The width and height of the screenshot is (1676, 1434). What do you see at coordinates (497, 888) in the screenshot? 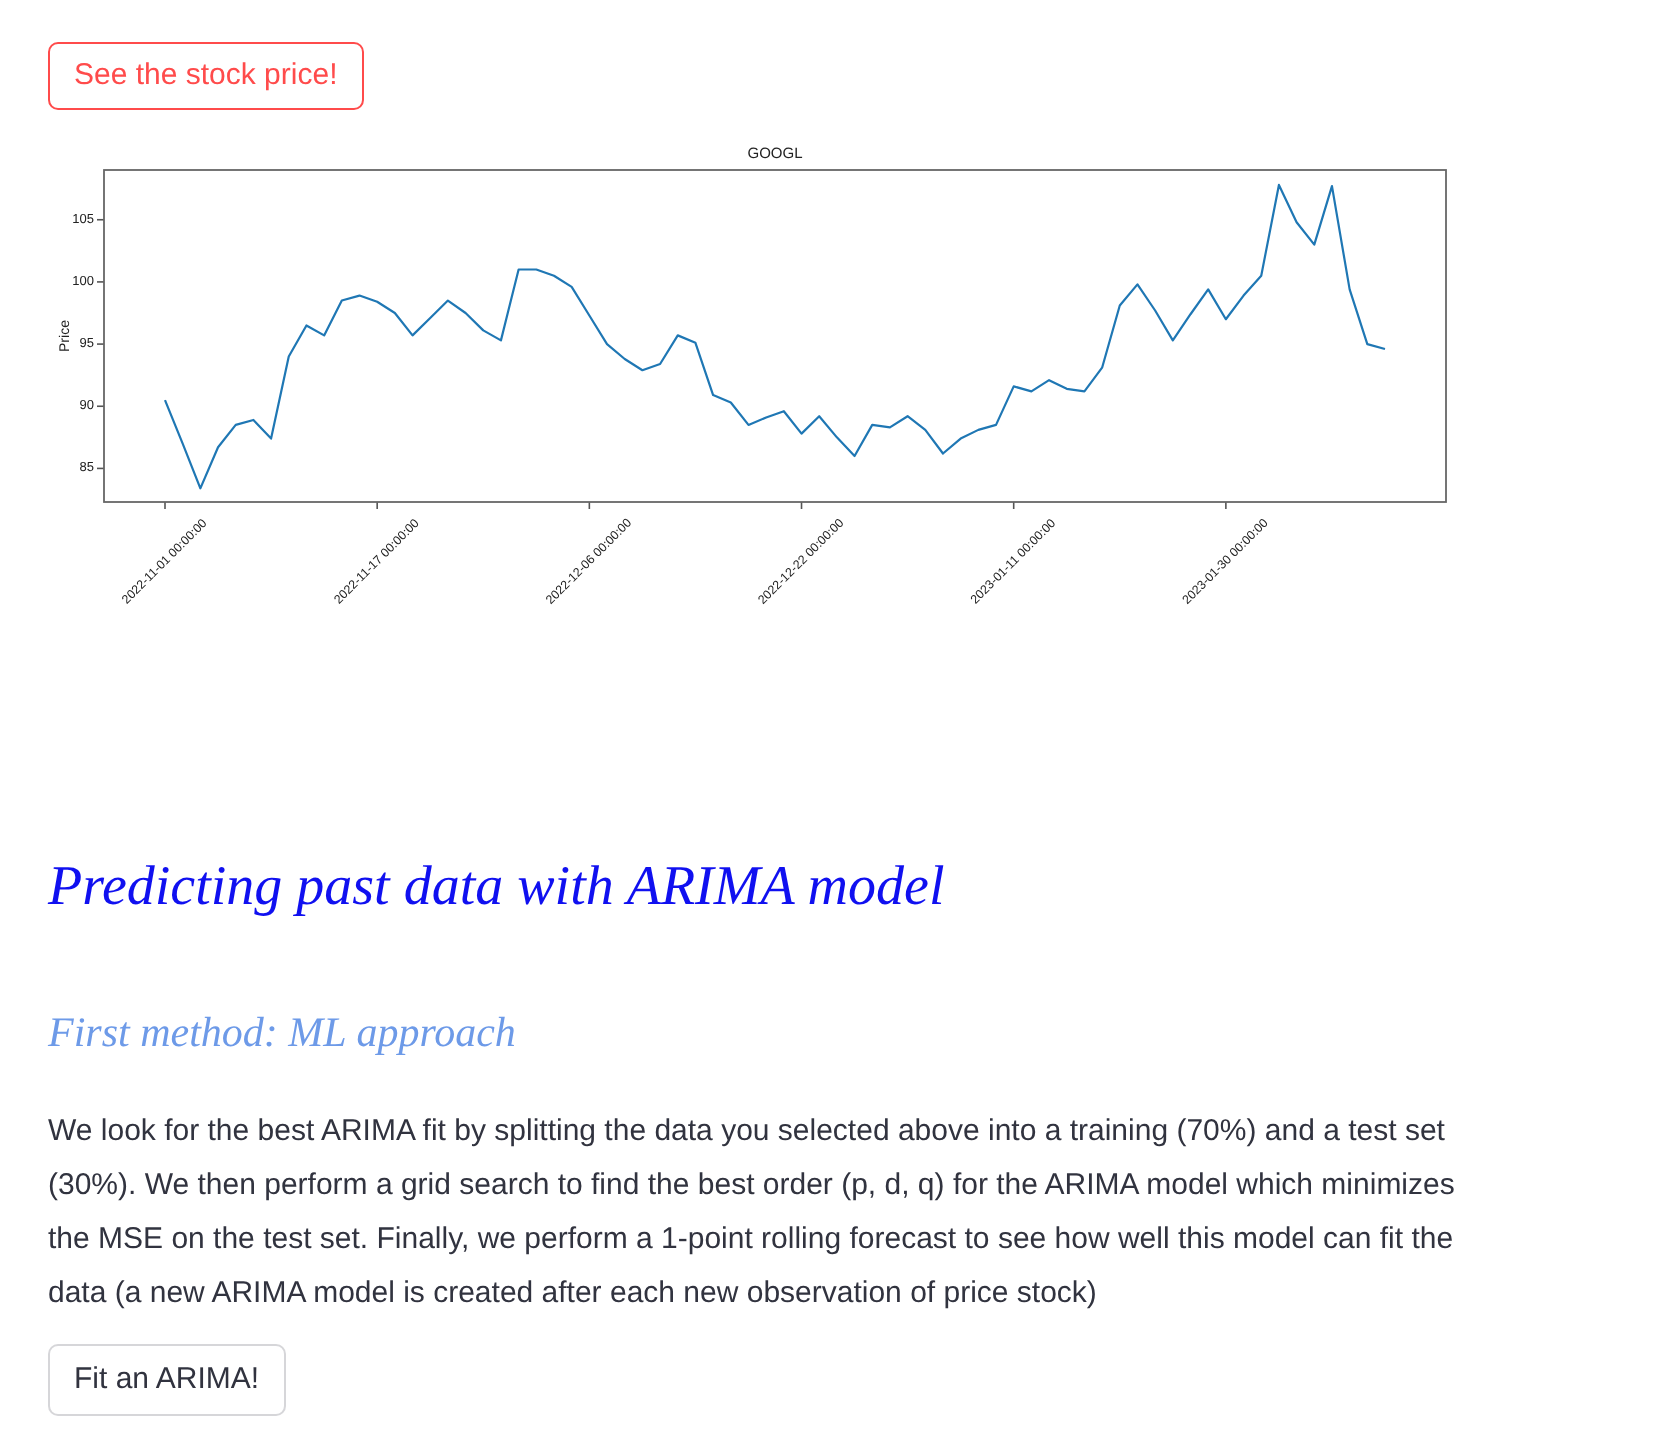
I see `section-heading: Predicting past data with ARIMA model` at bounding box center [497, 888].